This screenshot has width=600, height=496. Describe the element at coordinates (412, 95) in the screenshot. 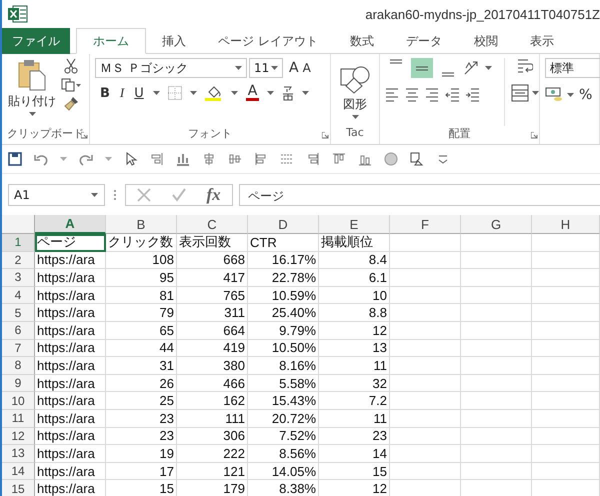

I see `align-center-icon` at that location.